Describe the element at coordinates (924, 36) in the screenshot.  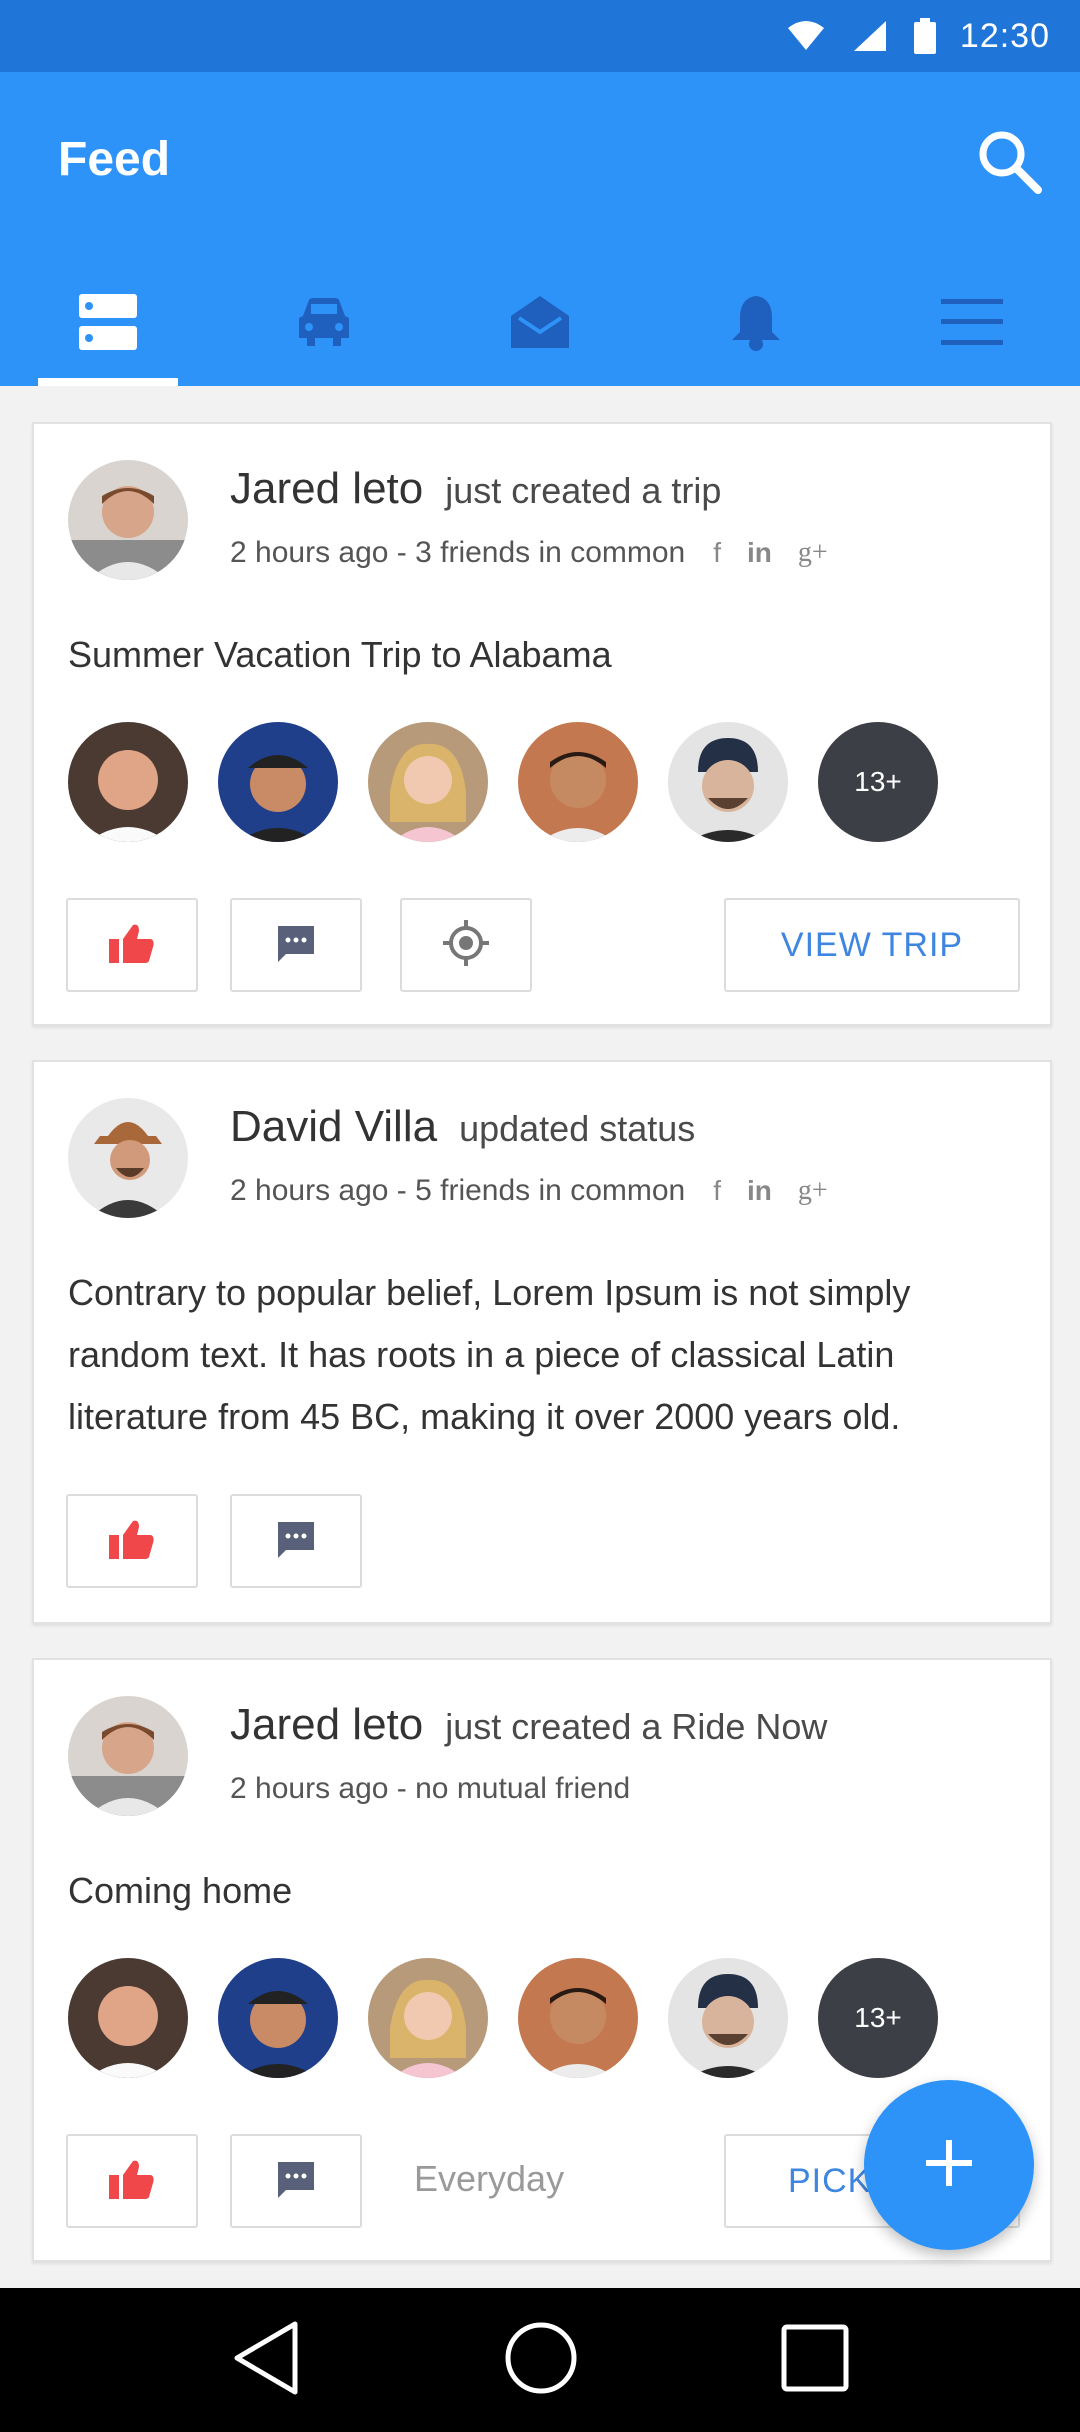
I see `battery-icon` at that location.